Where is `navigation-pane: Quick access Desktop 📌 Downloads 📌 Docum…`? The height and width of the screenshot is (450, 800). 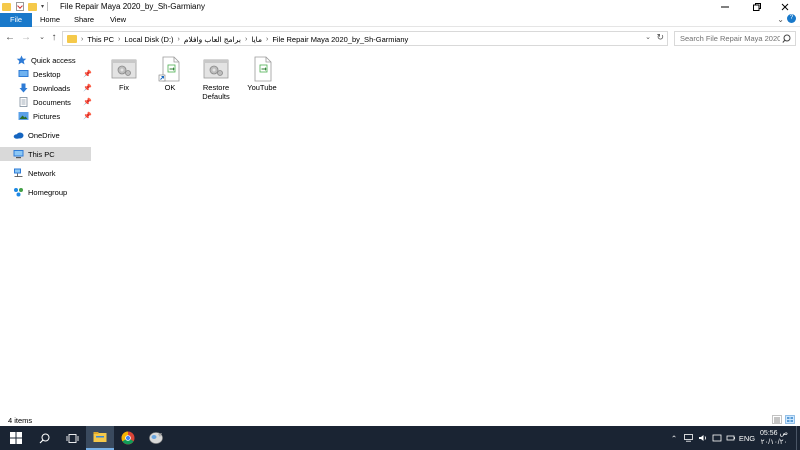
navigation-pane: Quick access Desktop 📌 Downloads 📌 Docum… is located at coordinates (46, 231).